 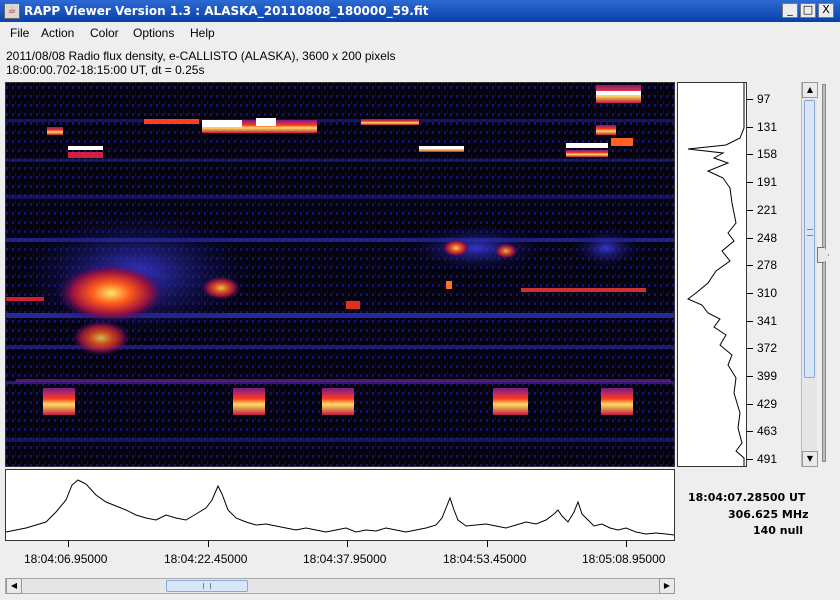 I want to click on frequency-tick-label: 310, so click(x=767, y=293).